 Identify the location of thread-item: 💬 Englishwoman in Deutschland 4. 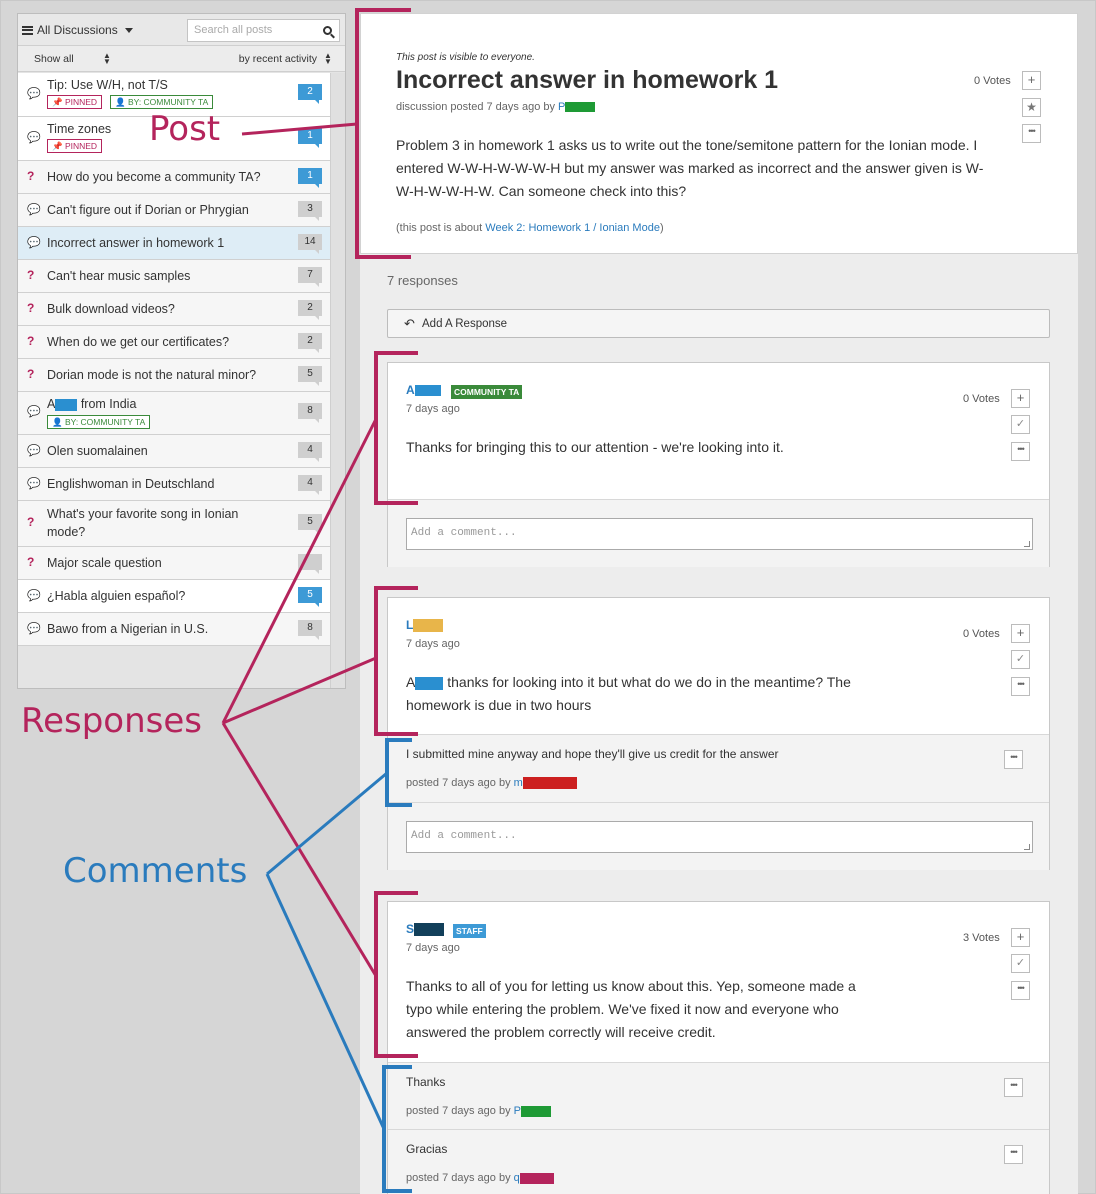
(174, 484).